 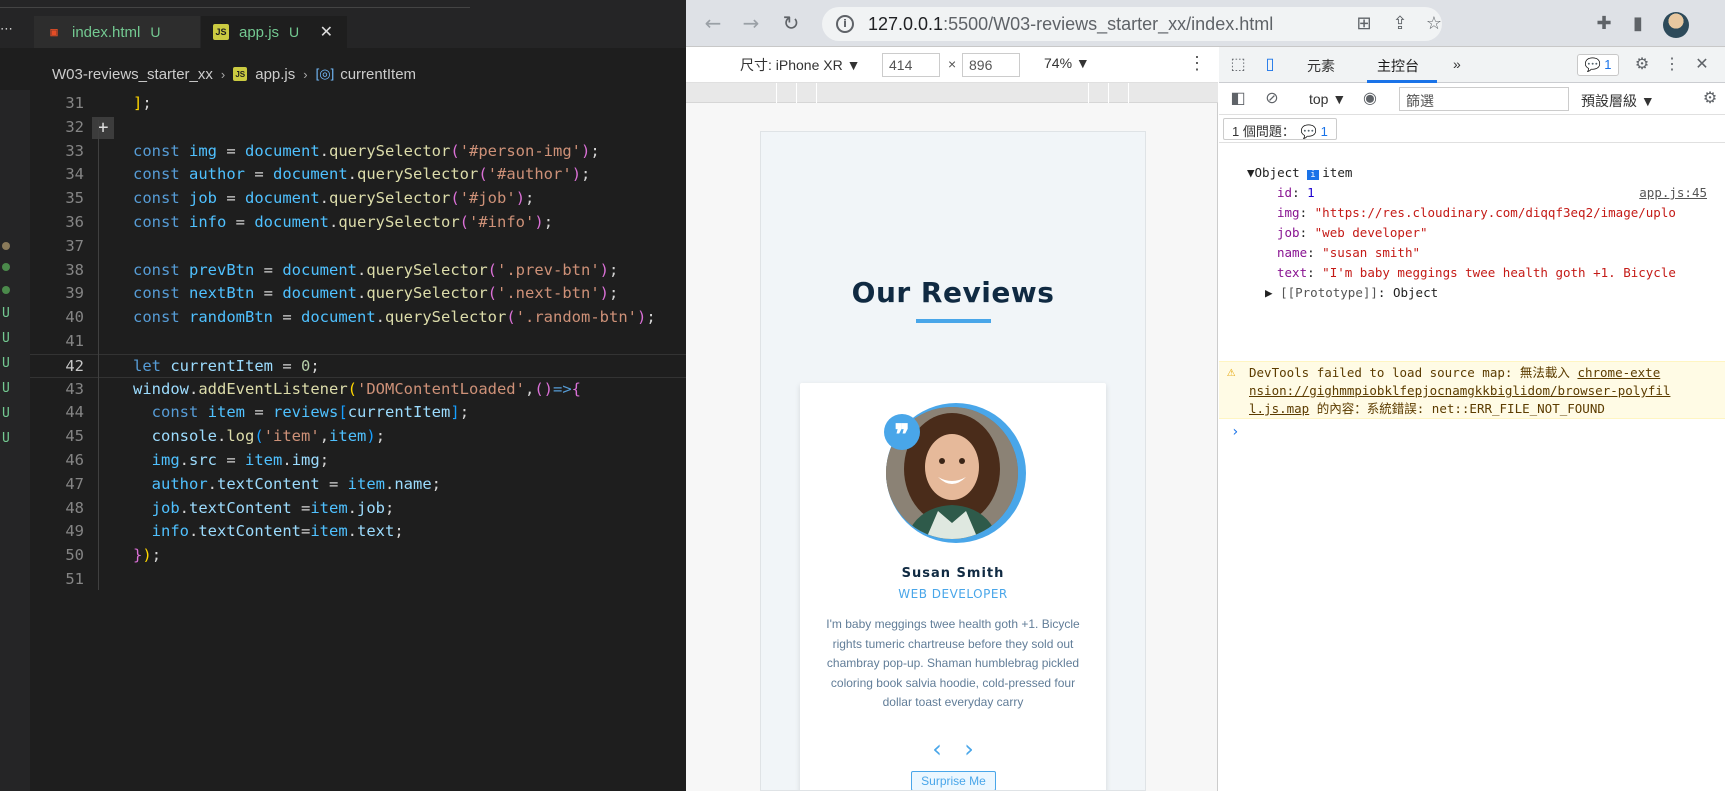 I want to click on object-property: name: "susan smith", so click(x=1349, y=252).